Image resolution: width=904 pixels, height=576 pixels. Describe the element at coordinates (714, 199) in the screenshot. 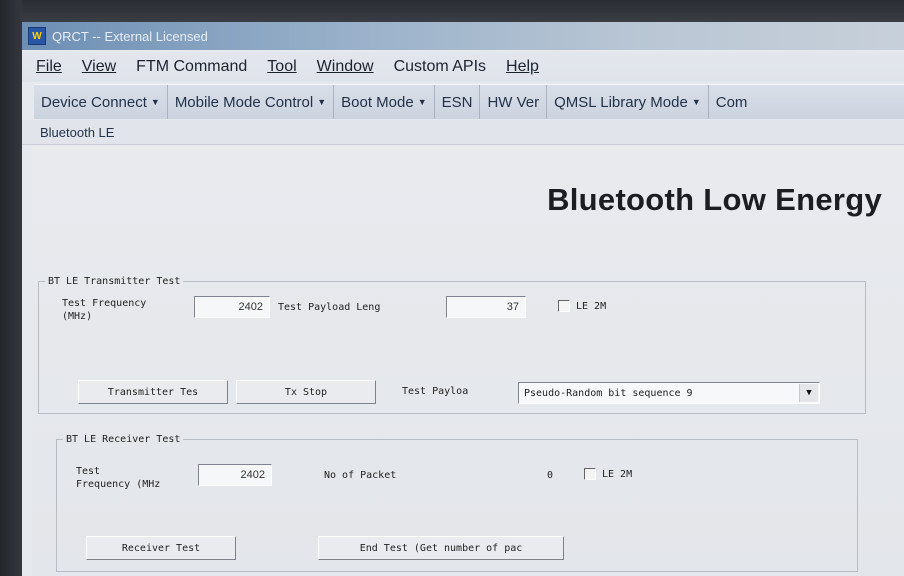

I see `page-title: Bluetooth Low Energy` at that location.